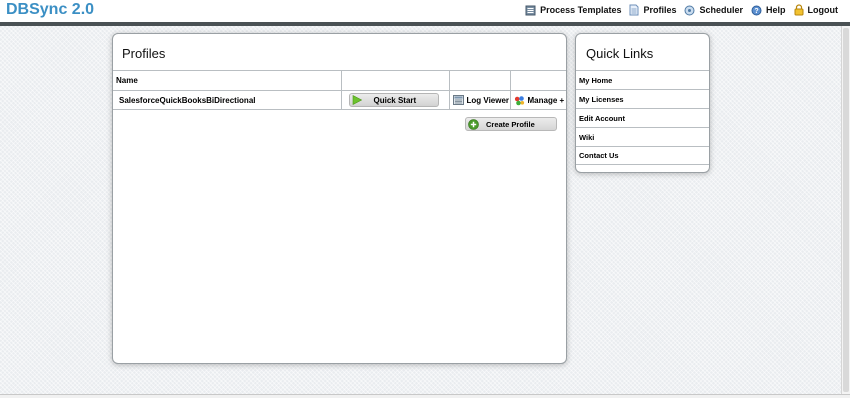 The height and width of the screenshot is (398, 850). Describe the element at coordinates (357, 100) in the screenshot. I see `play-icon` at that location.